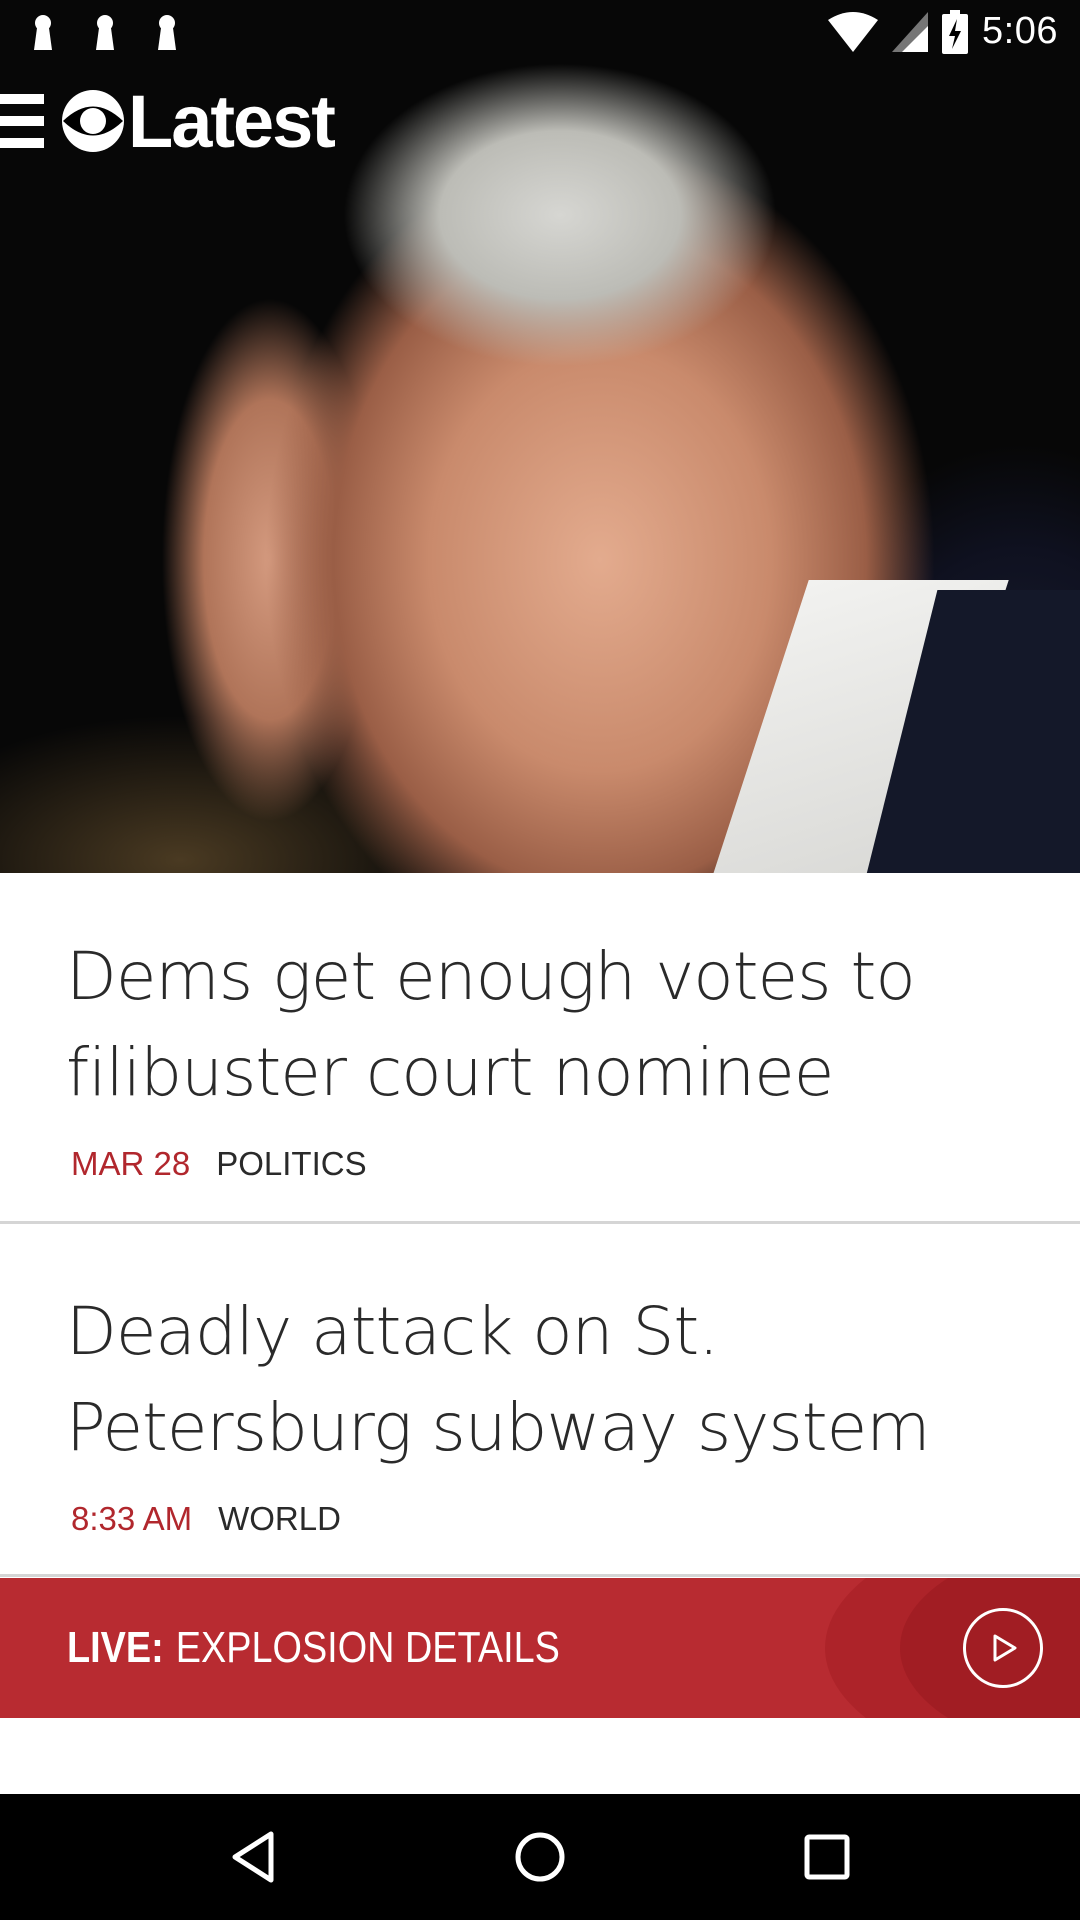 This screenshot has width=1080, height=1920. I want to click on live-banner-text: LIVE: EXPLOSION DETAILS, so click(313, 1648).